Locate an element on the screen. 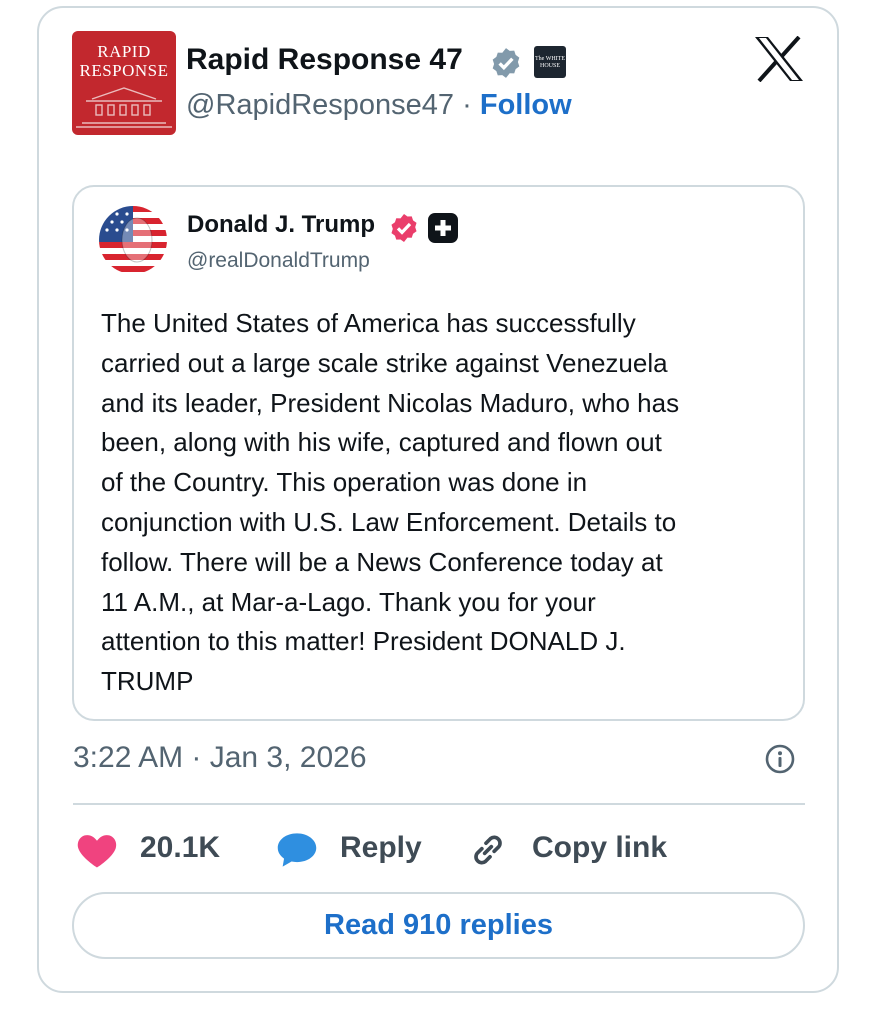 This screenshot has height=1024, width=878. platform-plus-icon is located at coordinates (443, 228).